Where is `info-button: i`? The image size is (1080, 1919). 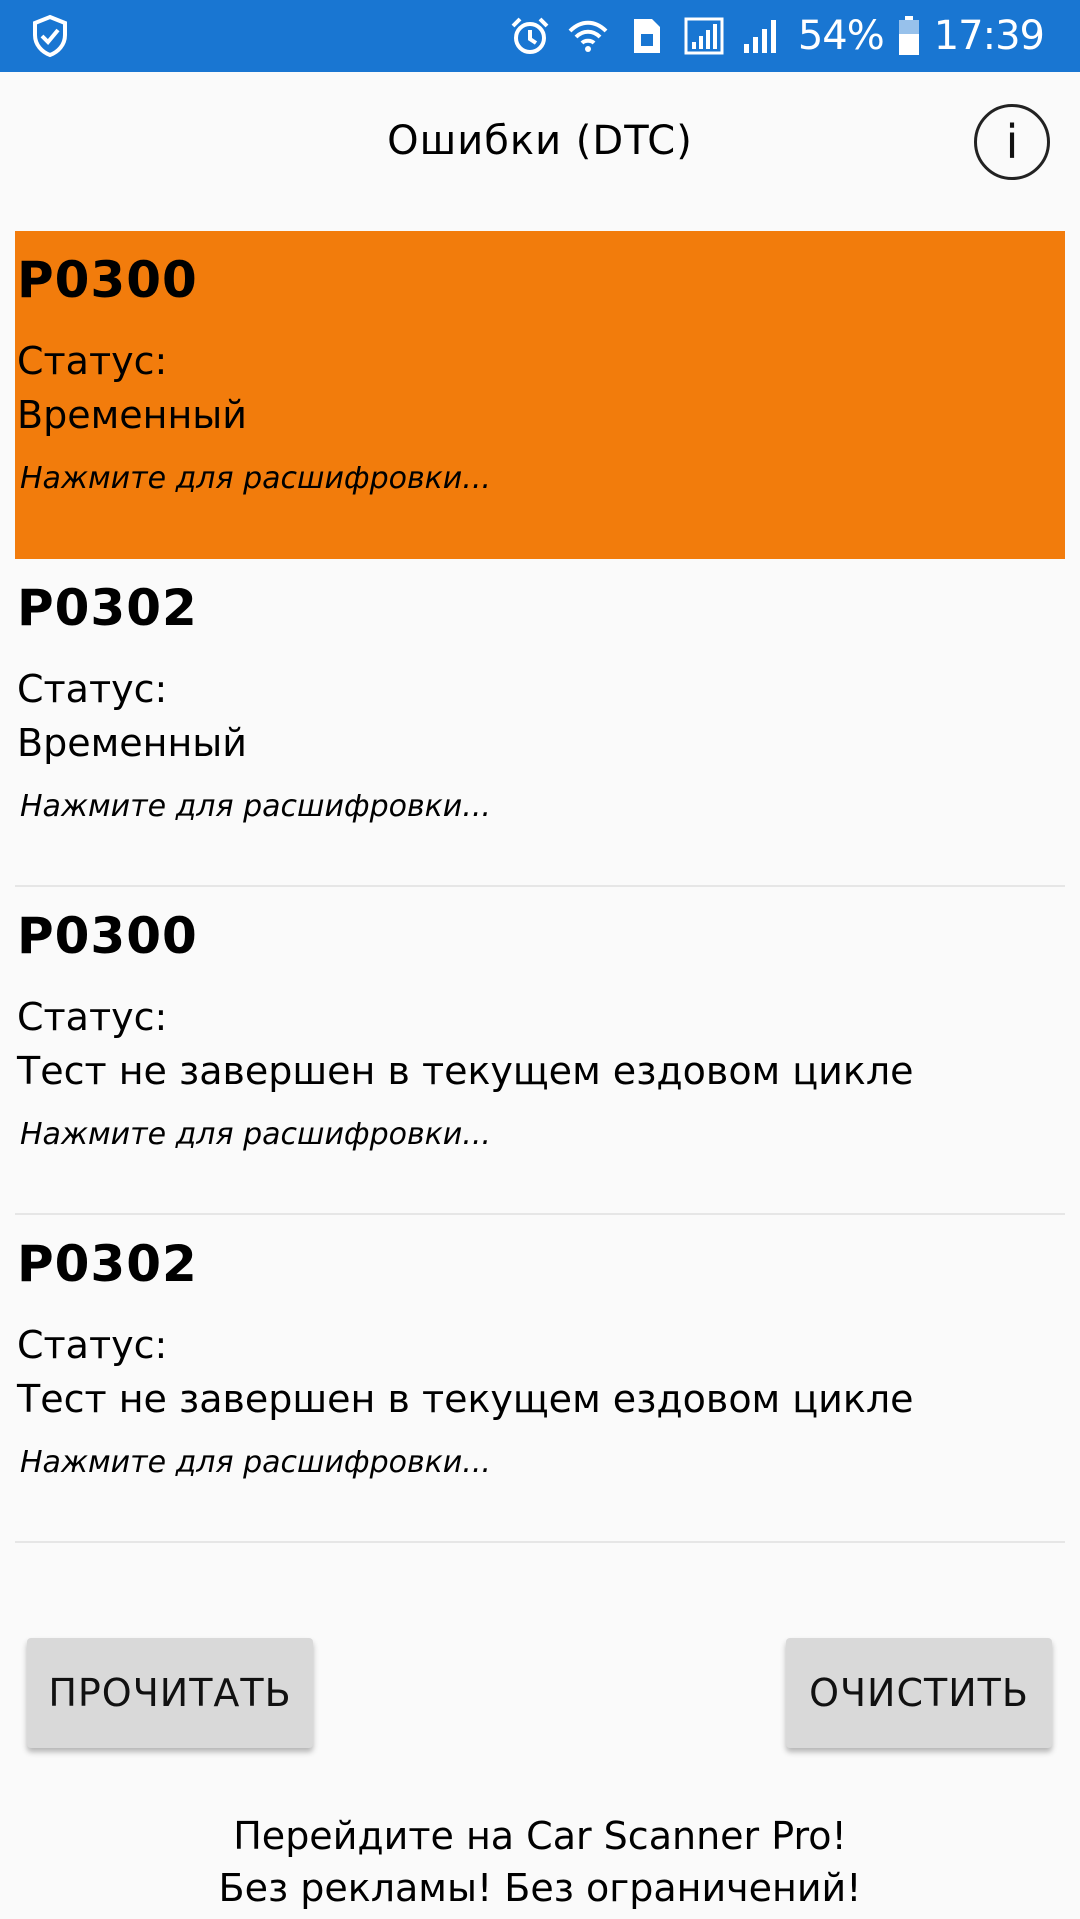 info-button: i is located at coordinates (1012, 142).